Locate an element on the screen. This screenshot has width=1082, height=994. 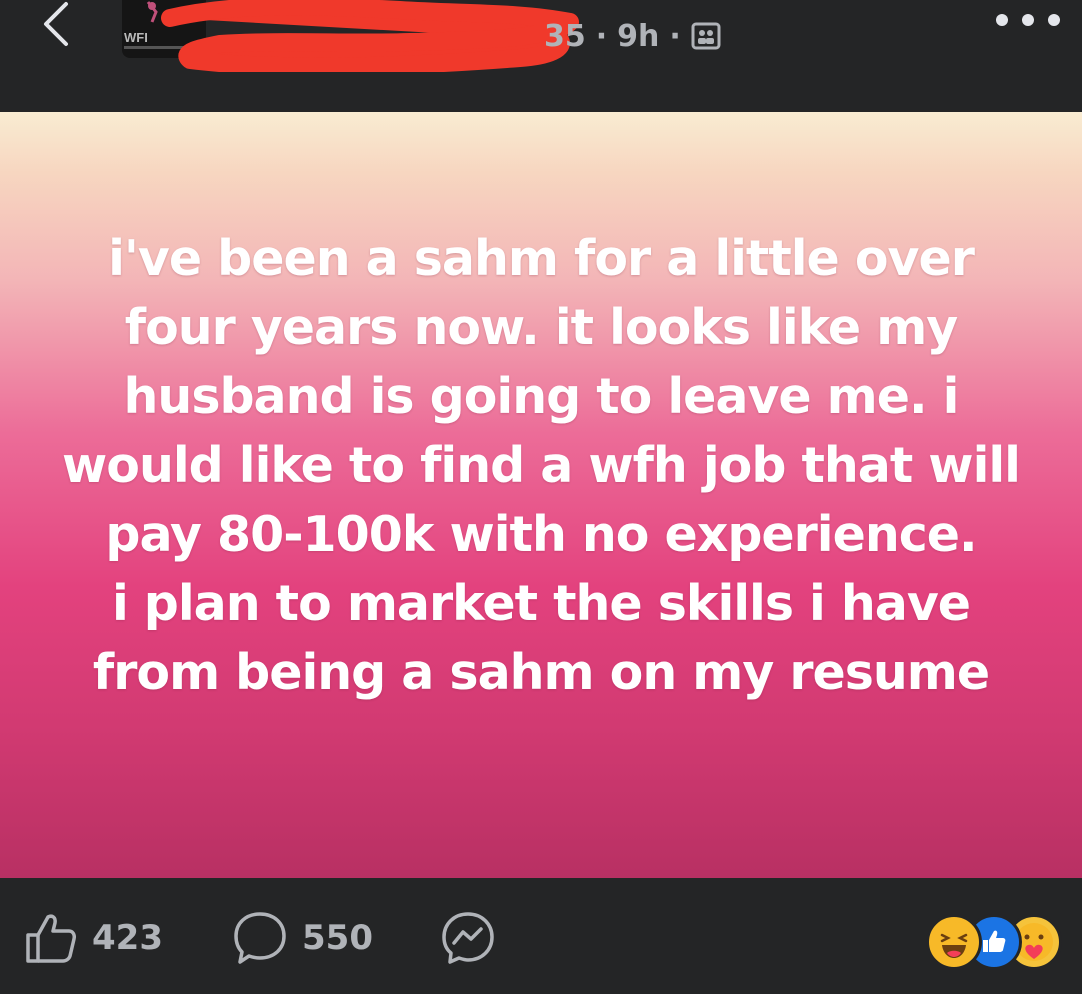
post-meta: 35 · 9h · is located at coordinates (632, 36).